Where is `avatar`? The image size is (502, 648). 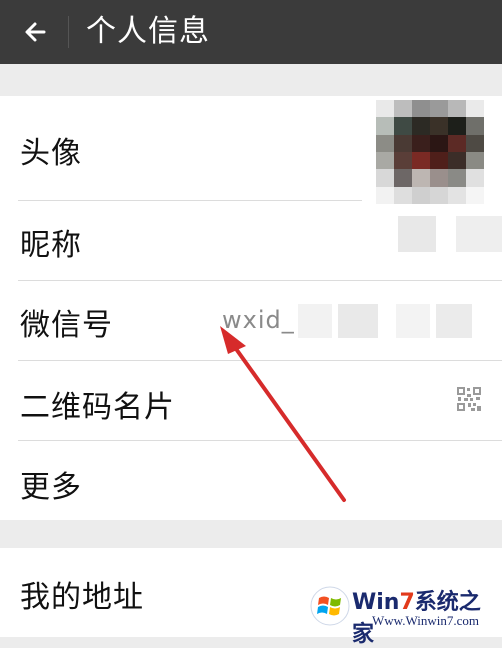 avatar is located at coordinates (430, 152).